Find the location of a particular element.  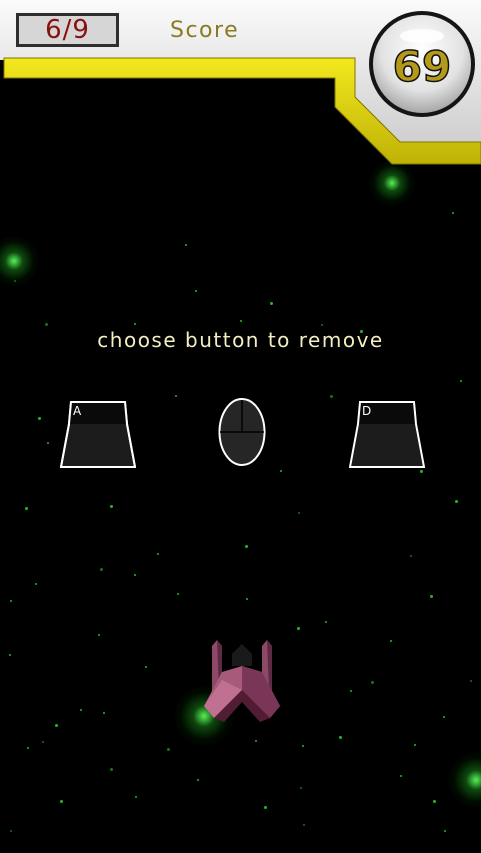

key-a-button: A is located at coordinates (98, 434).